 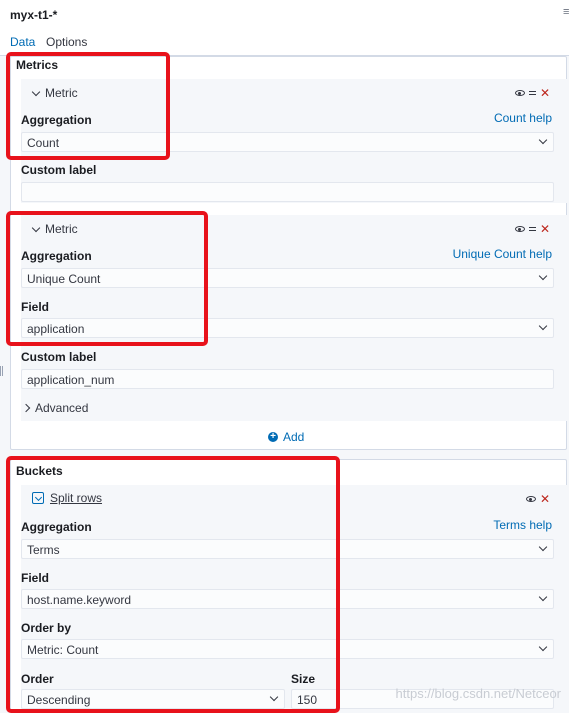 What do you see at coordinates (43, 550) in the screenshot?
I see `aggregation-select-value: Terms` at bounding box center [43, 550].